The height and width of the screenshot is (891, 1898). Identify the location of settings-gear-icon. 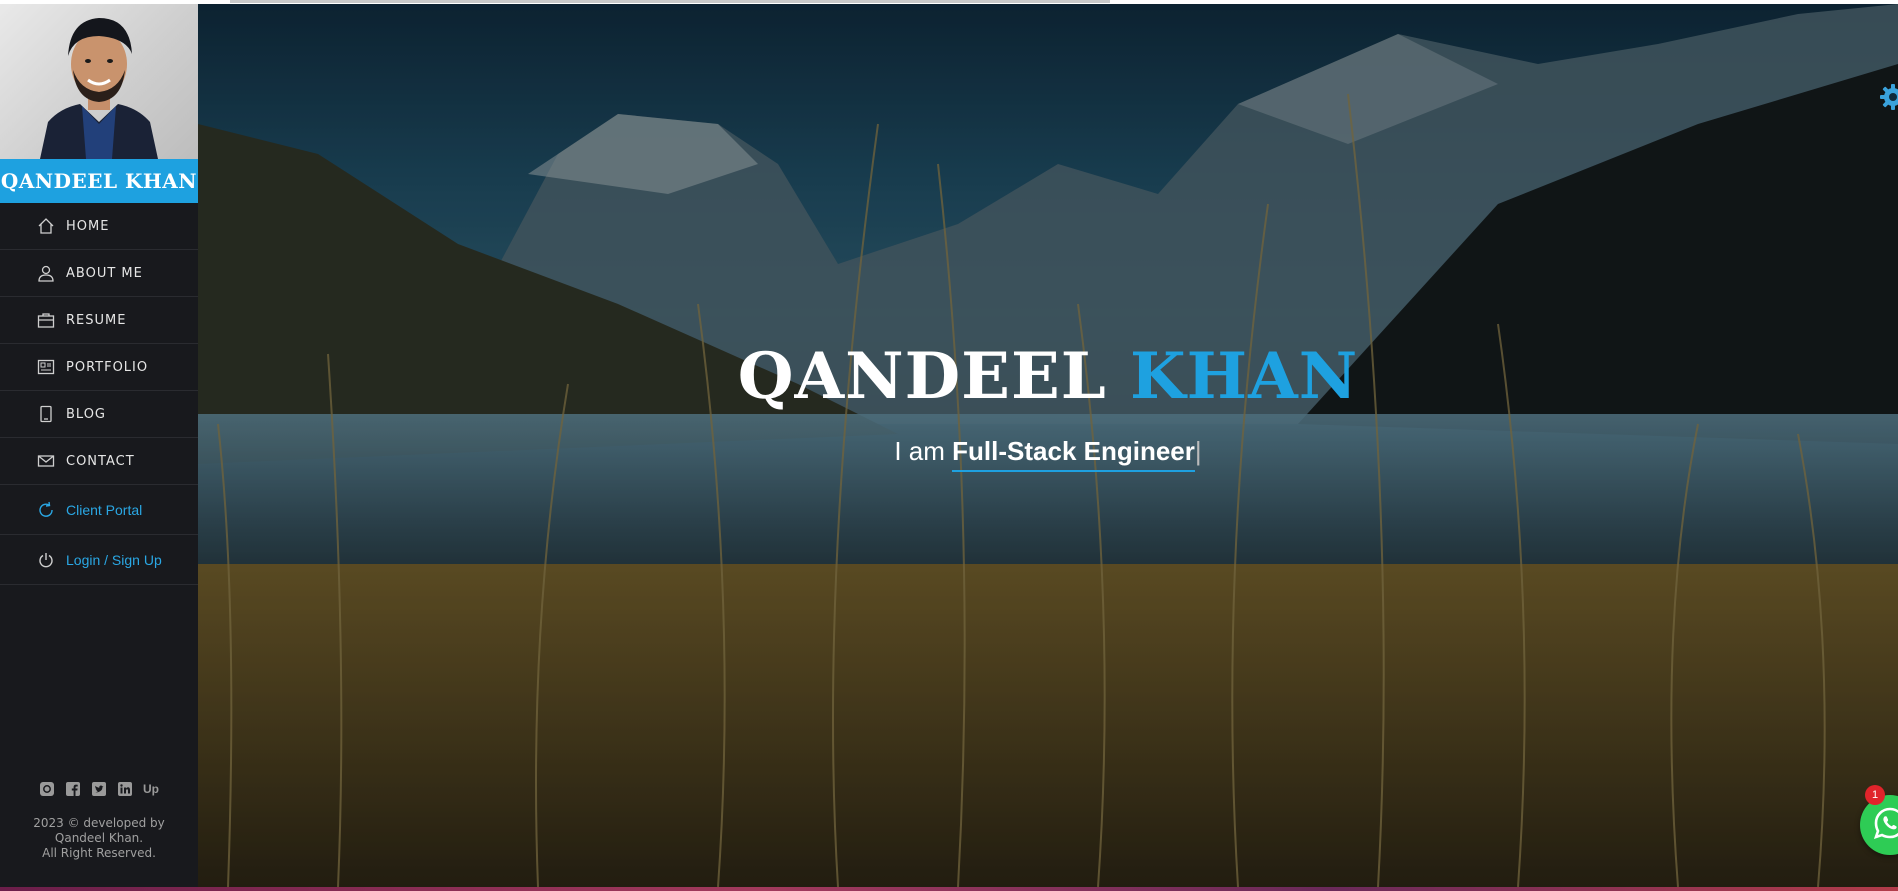
(1888, 97).